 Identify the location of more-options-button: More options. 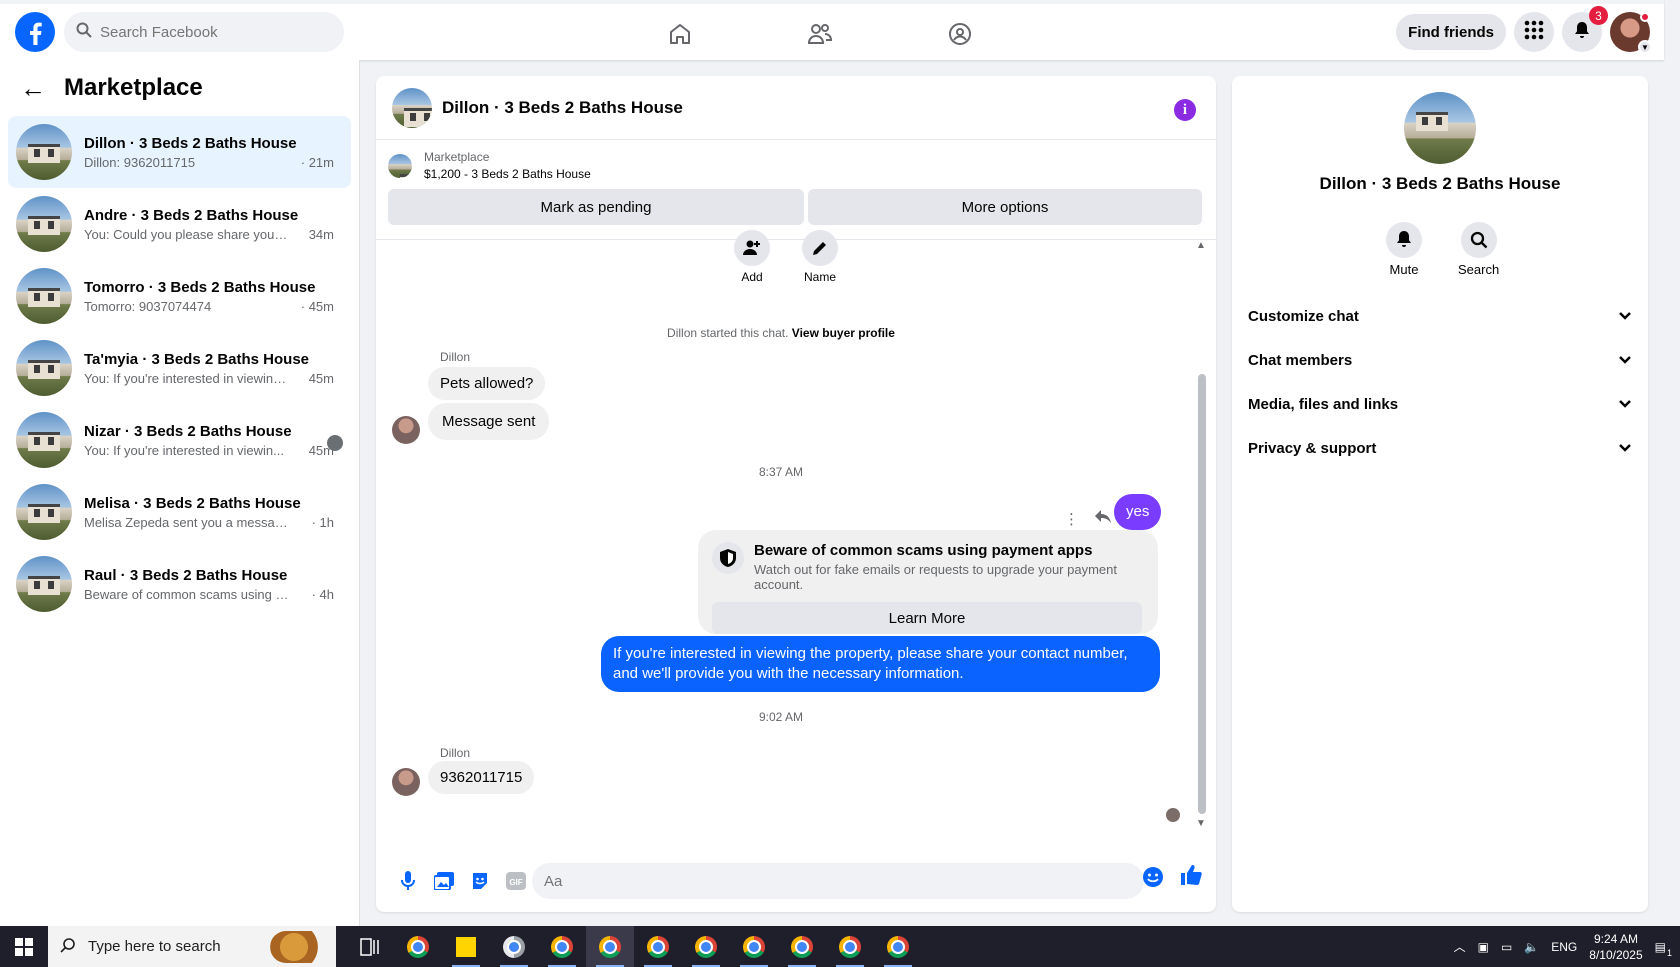
(1005, 207).